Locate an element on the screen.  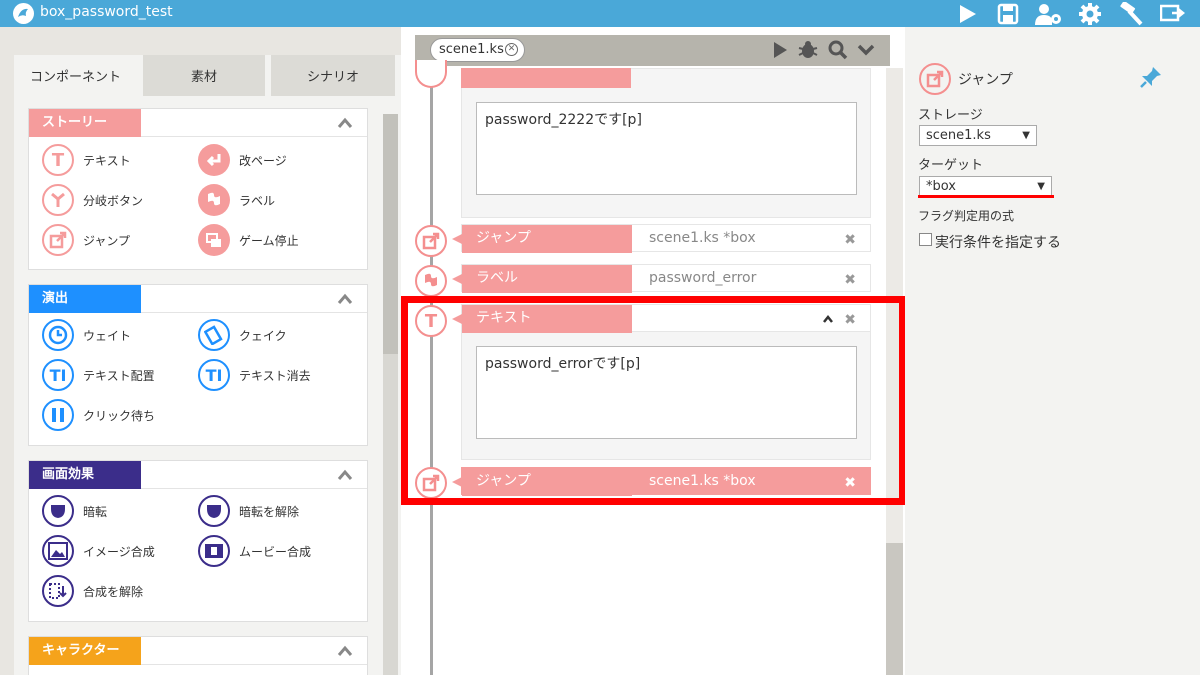
properties-title: ジャンプ is located at coordinates (985, 80).